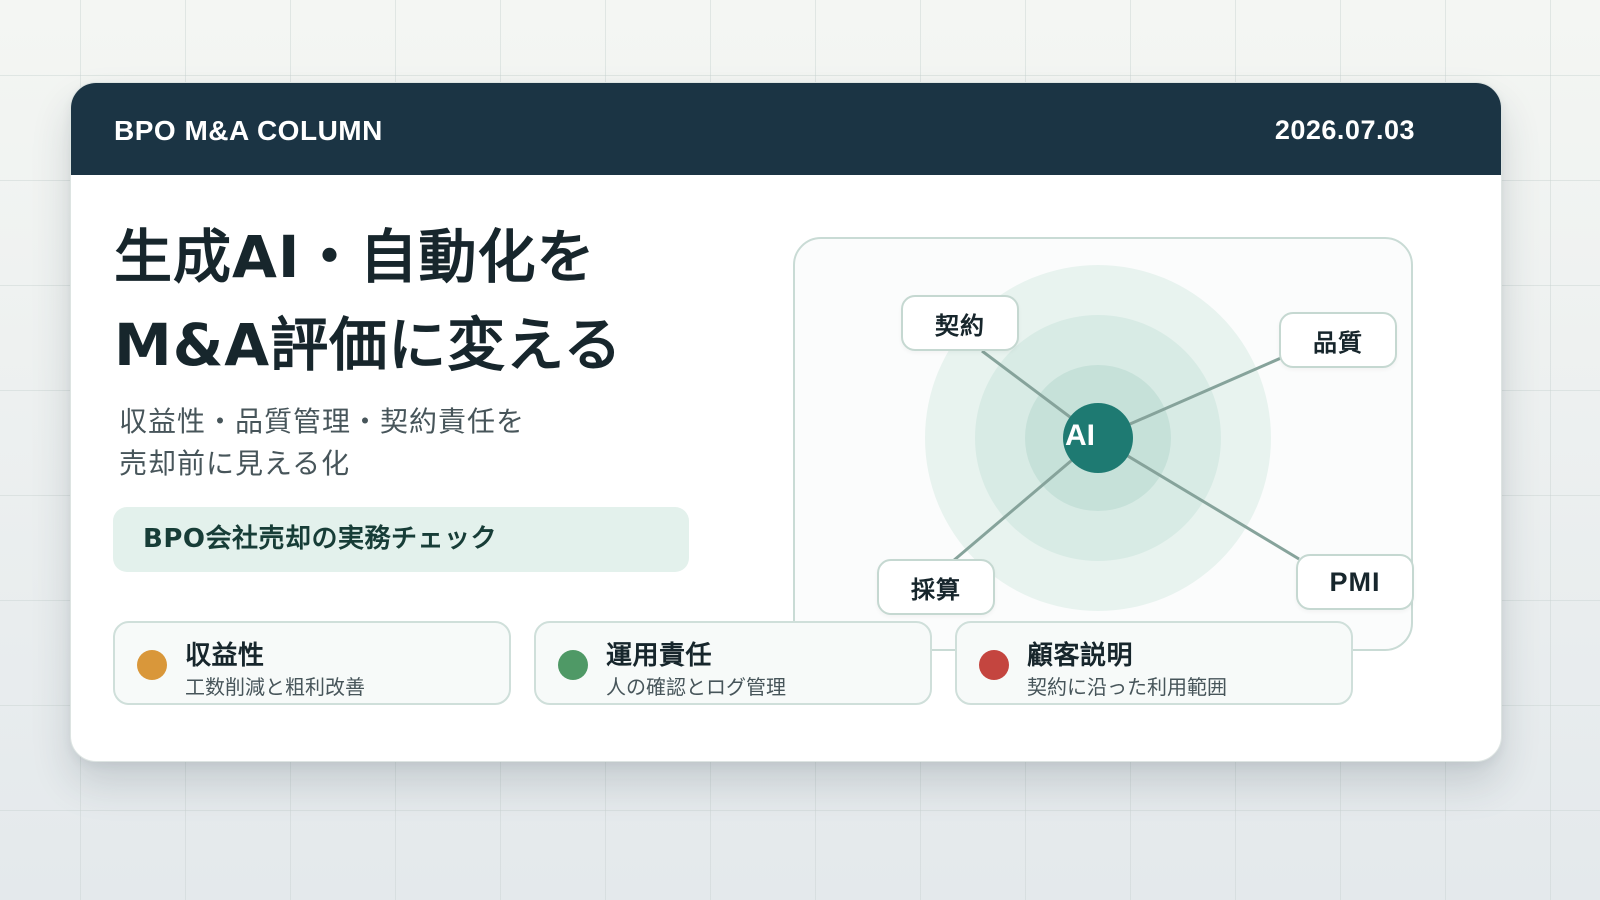  Describe the element at coordinates (1355, 582) in the screenshot. I see `node-pmi: PMI` at that location.